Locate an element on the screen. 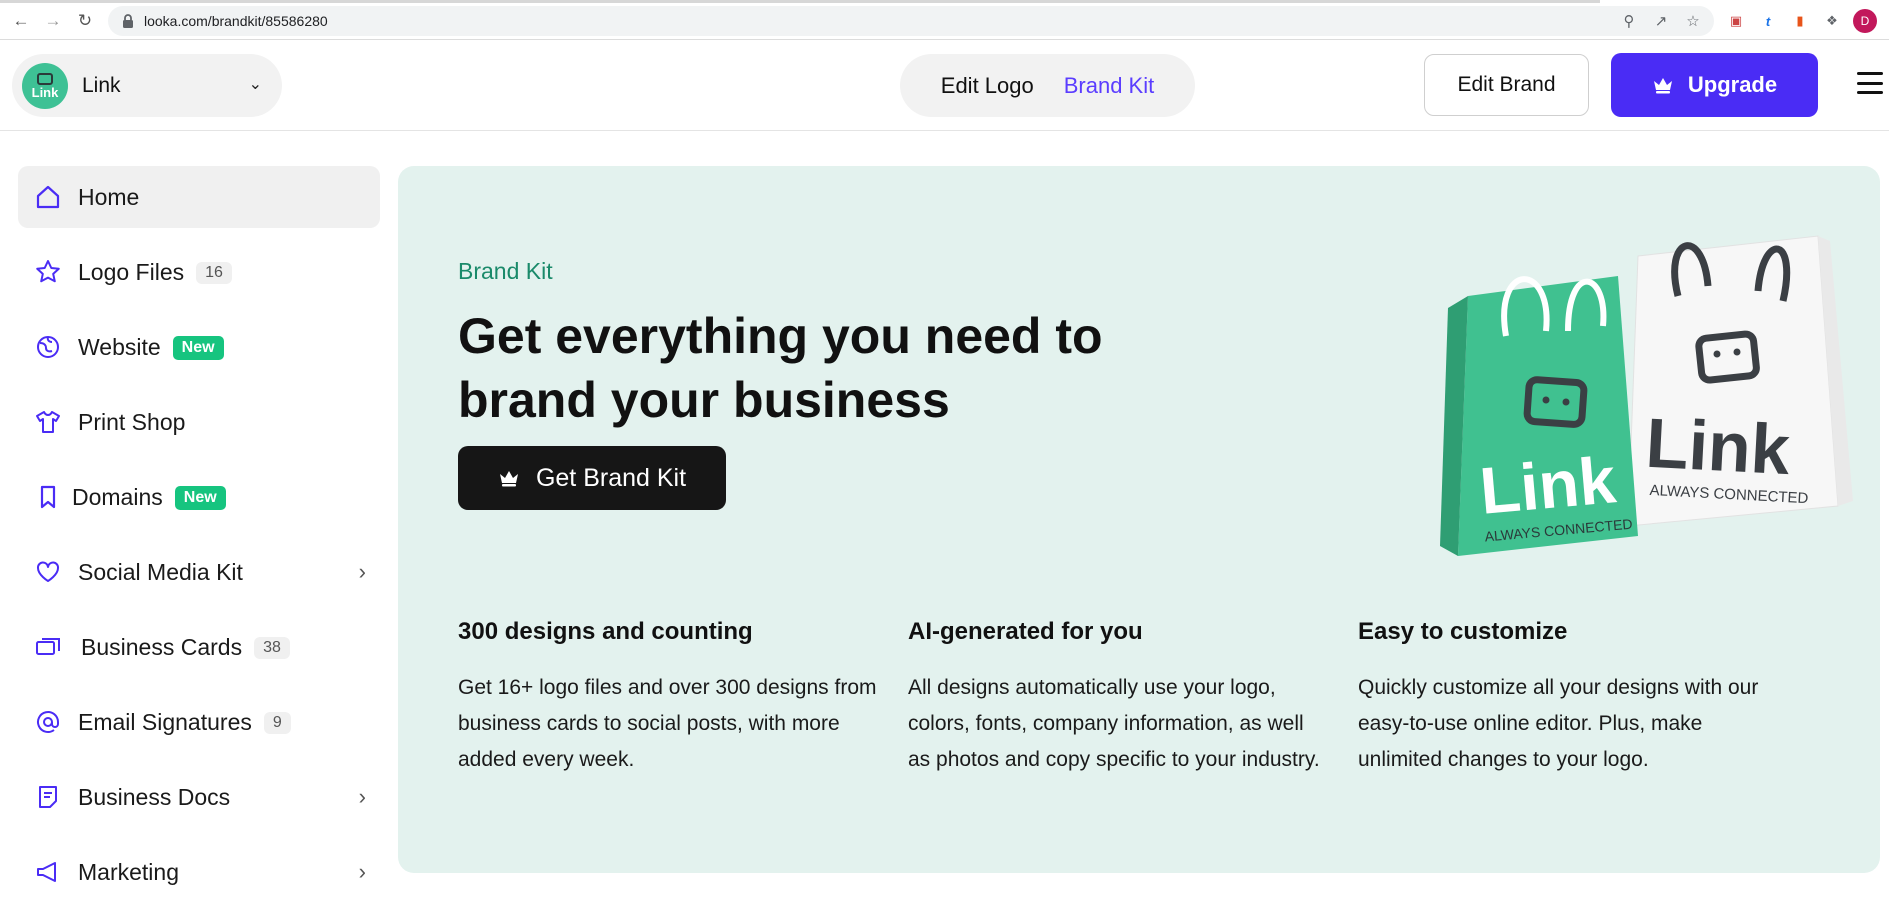 Image resolution: width=1889 pixels, height=903 pixels. sidebar-item-label: Business Docs is located at coordinates (154, 796).